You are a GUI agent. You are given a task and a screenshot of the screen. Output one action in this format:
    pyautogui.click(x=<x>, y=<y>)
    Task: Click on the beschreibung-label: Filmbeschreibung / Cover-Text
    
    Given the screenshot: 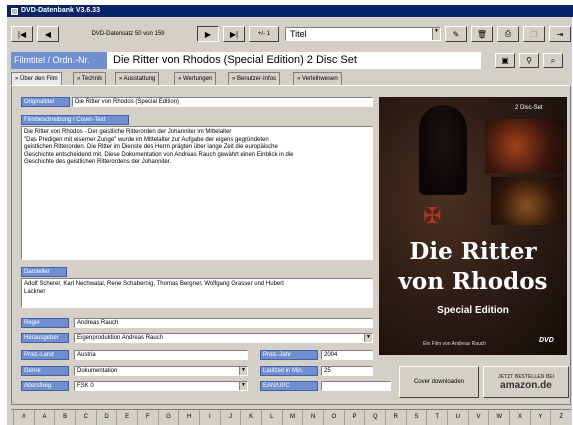 What is the action you would take?
    pyautogui.click(x=75, y=120)
    